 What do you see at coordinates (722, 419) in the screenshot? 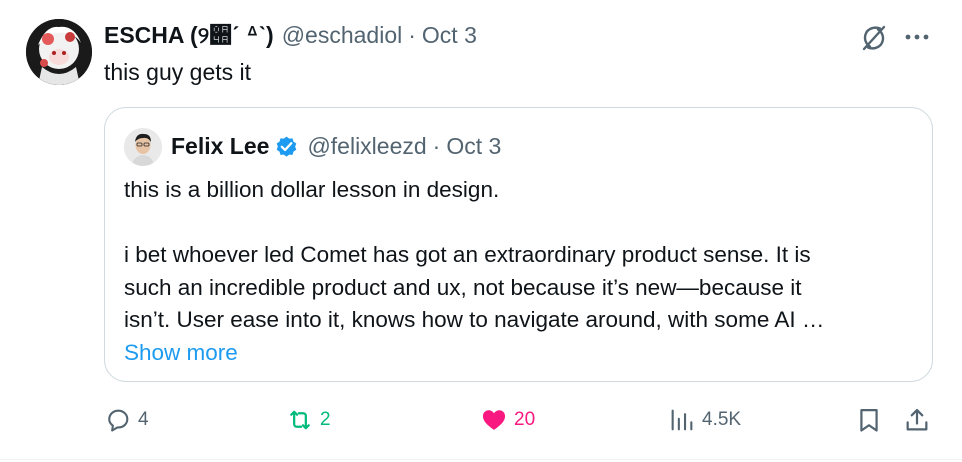
I see `views-count: 4.5K` at bounding box center [722, 419].